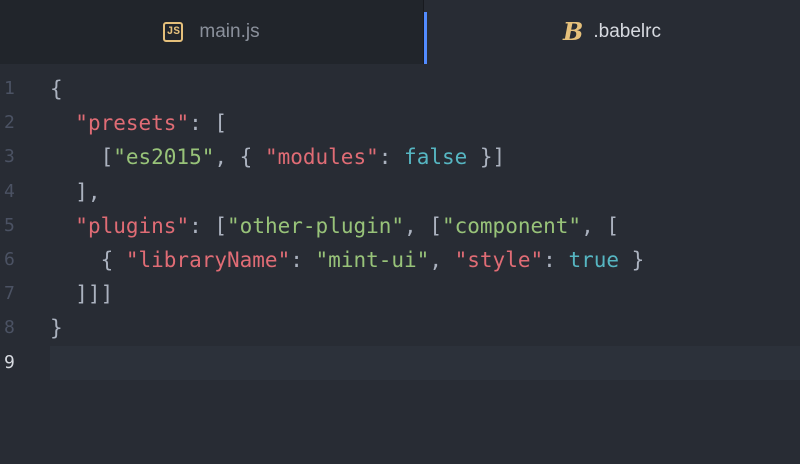 The width and height of the screenshot is (800, 464). I want to click on code-line-1: {, so click(425, 89).